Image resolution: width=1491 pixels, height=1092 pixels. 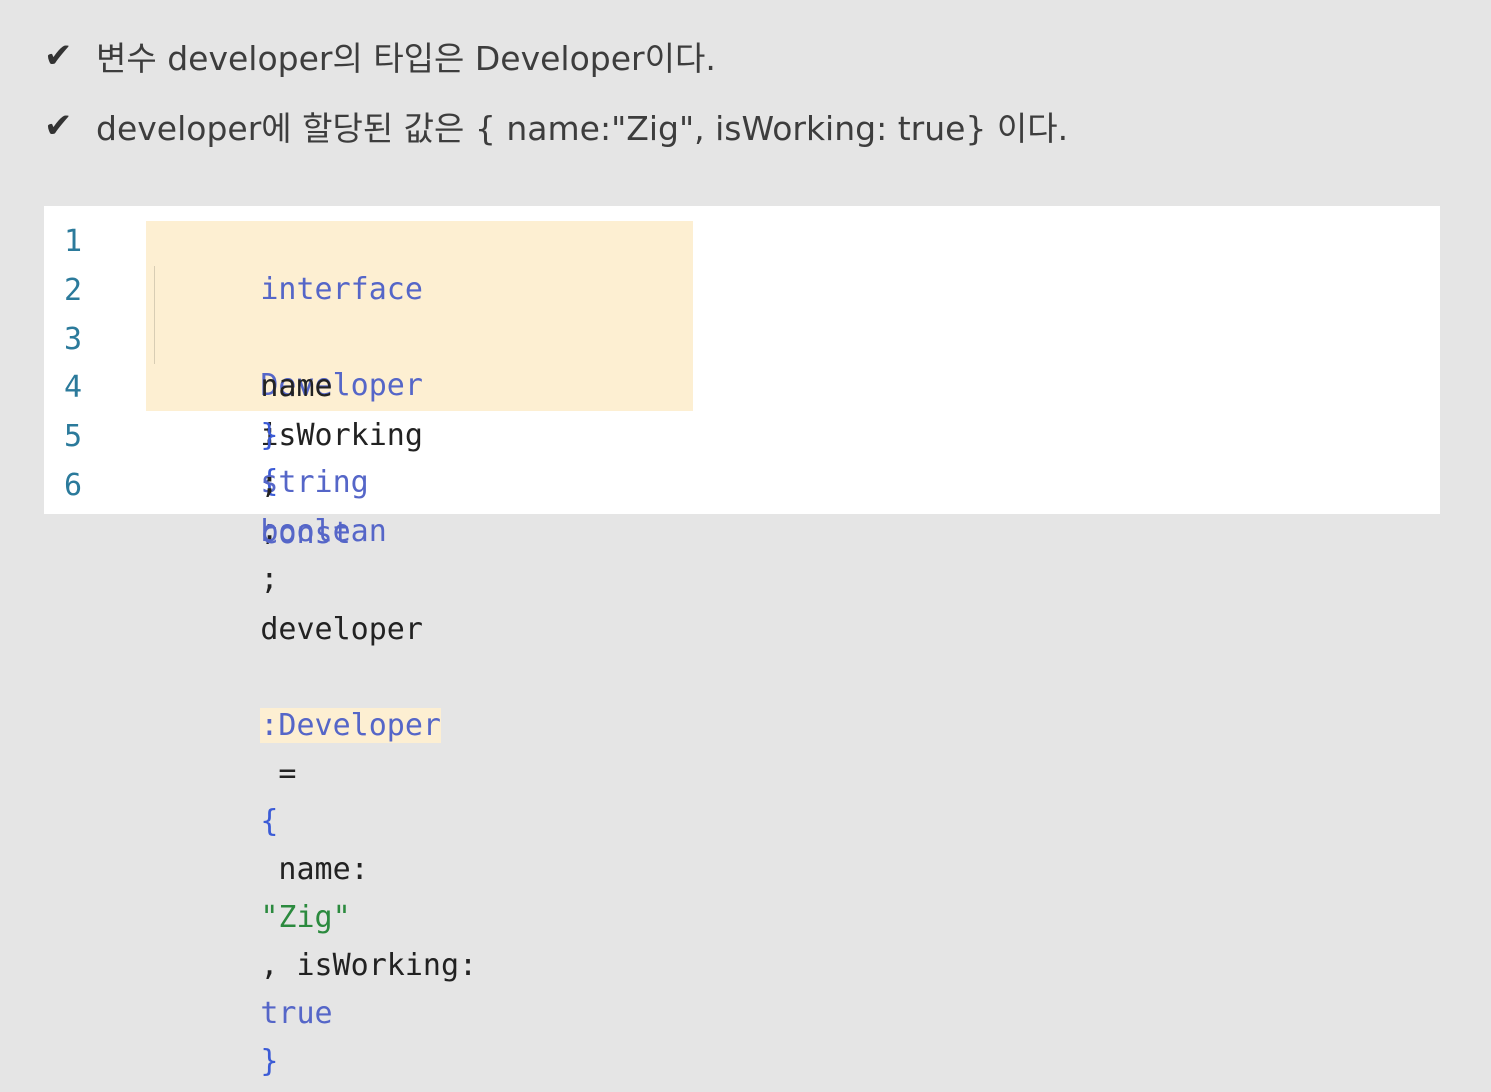 What do you see at coordinates (287, 773) in the screenshot?
I see `equals: =` at bounding box center [287, 773].